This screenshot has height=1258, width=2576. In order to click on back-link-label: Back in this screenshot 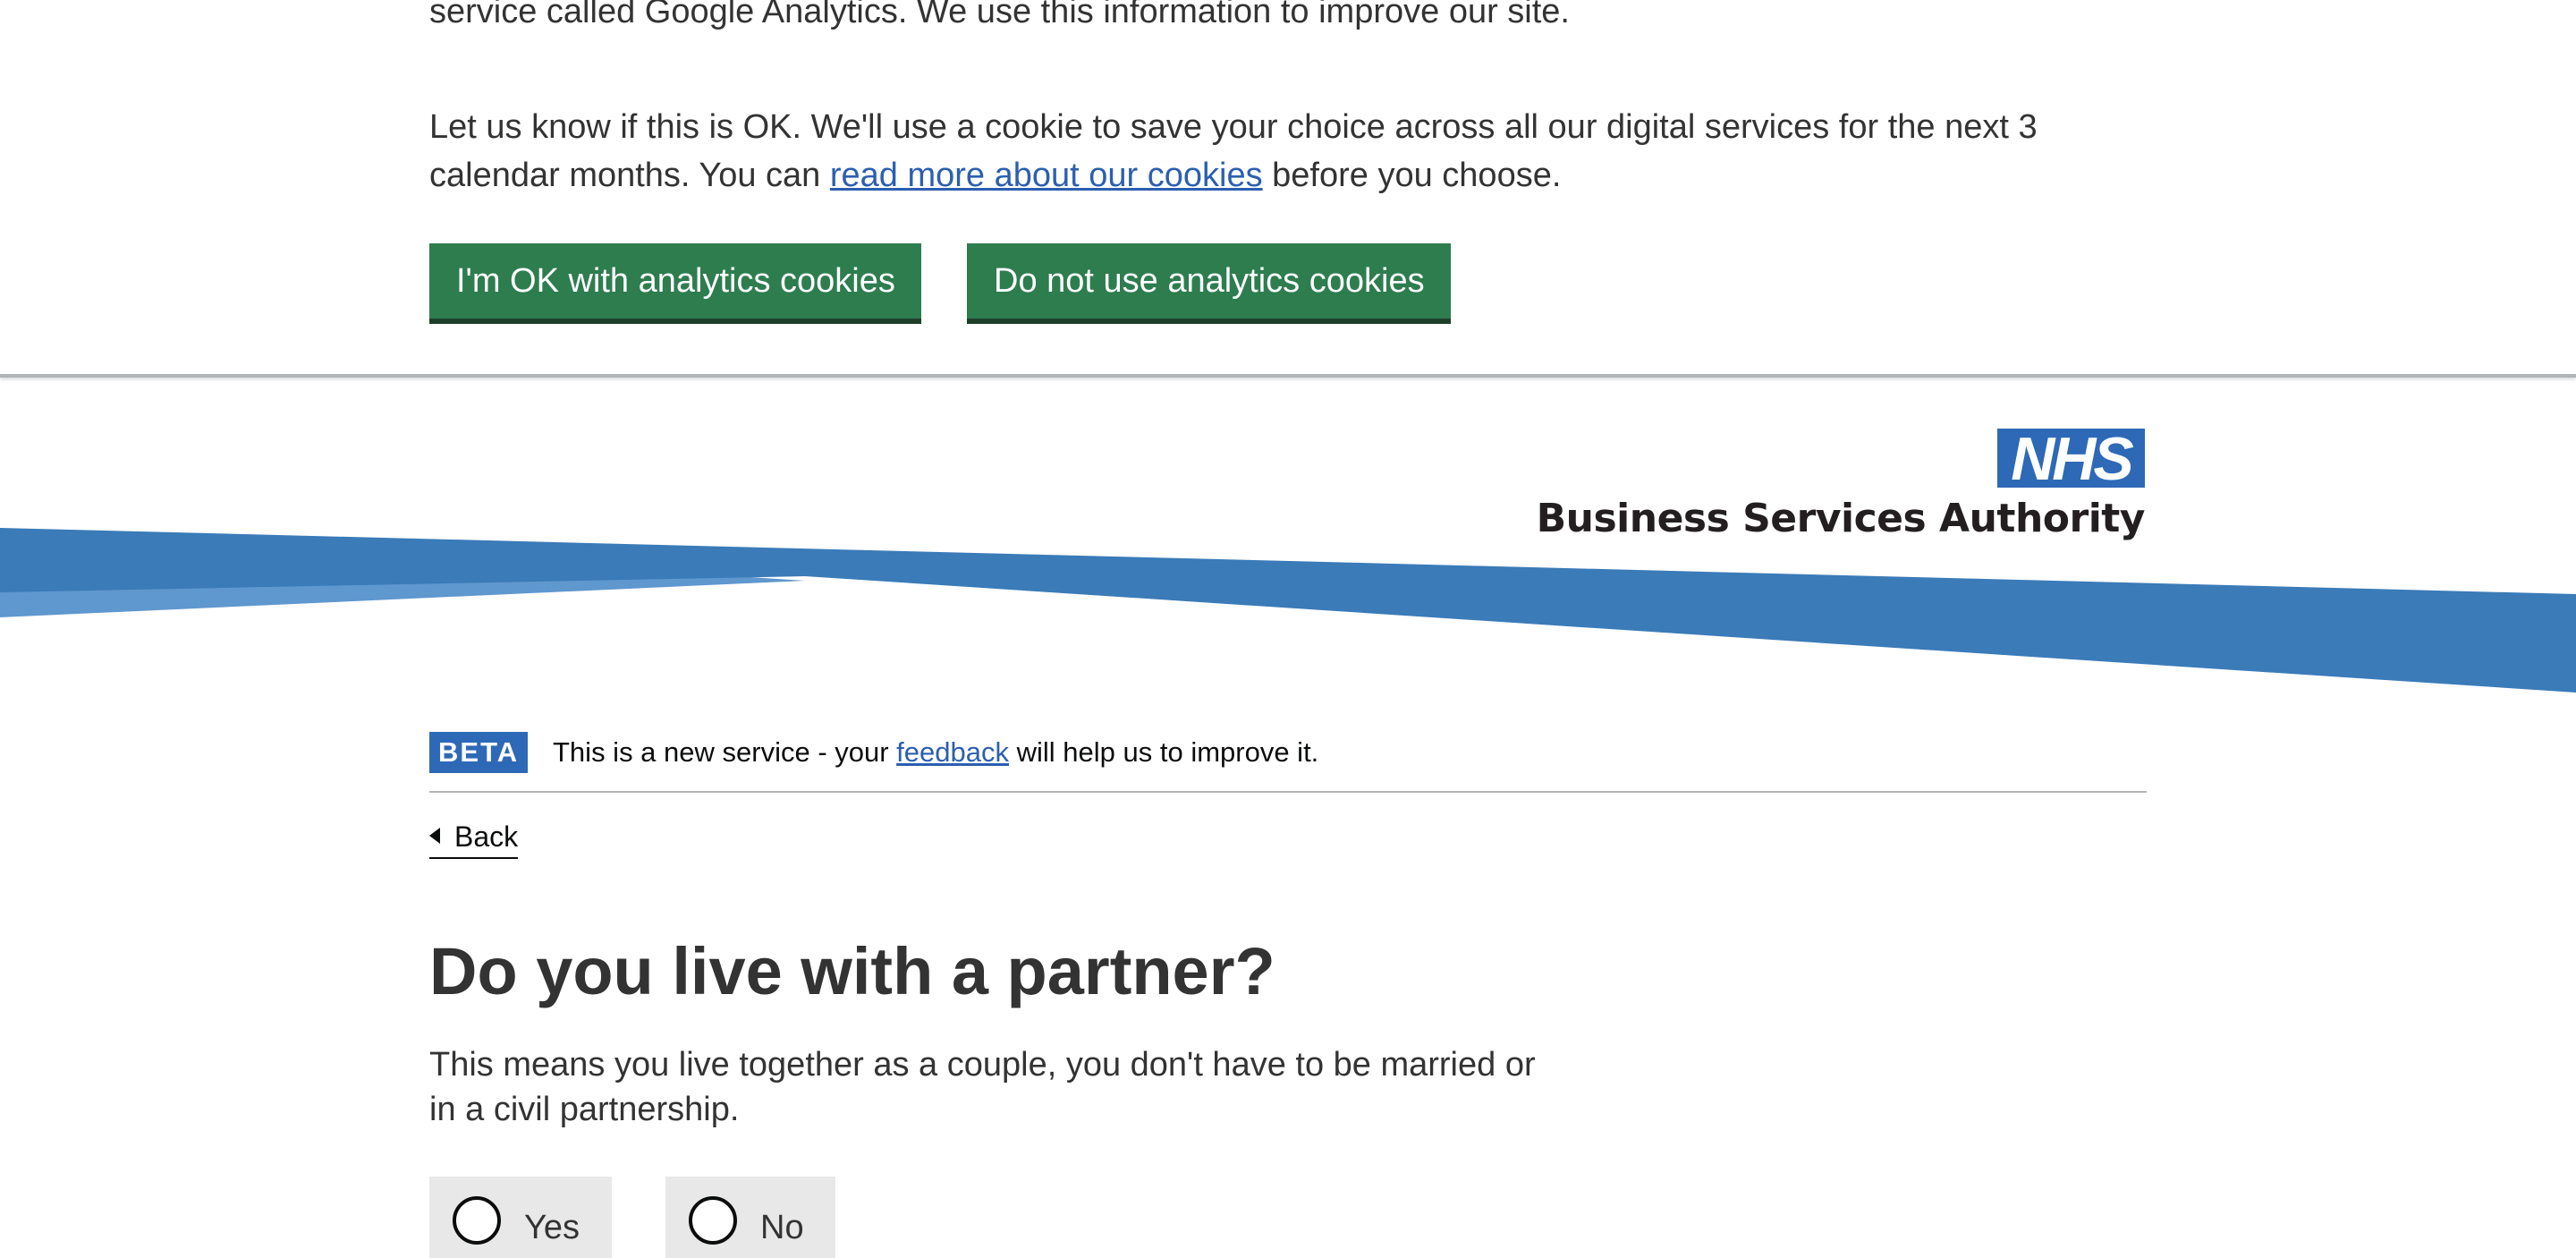, I will do `click(486, 836)`.